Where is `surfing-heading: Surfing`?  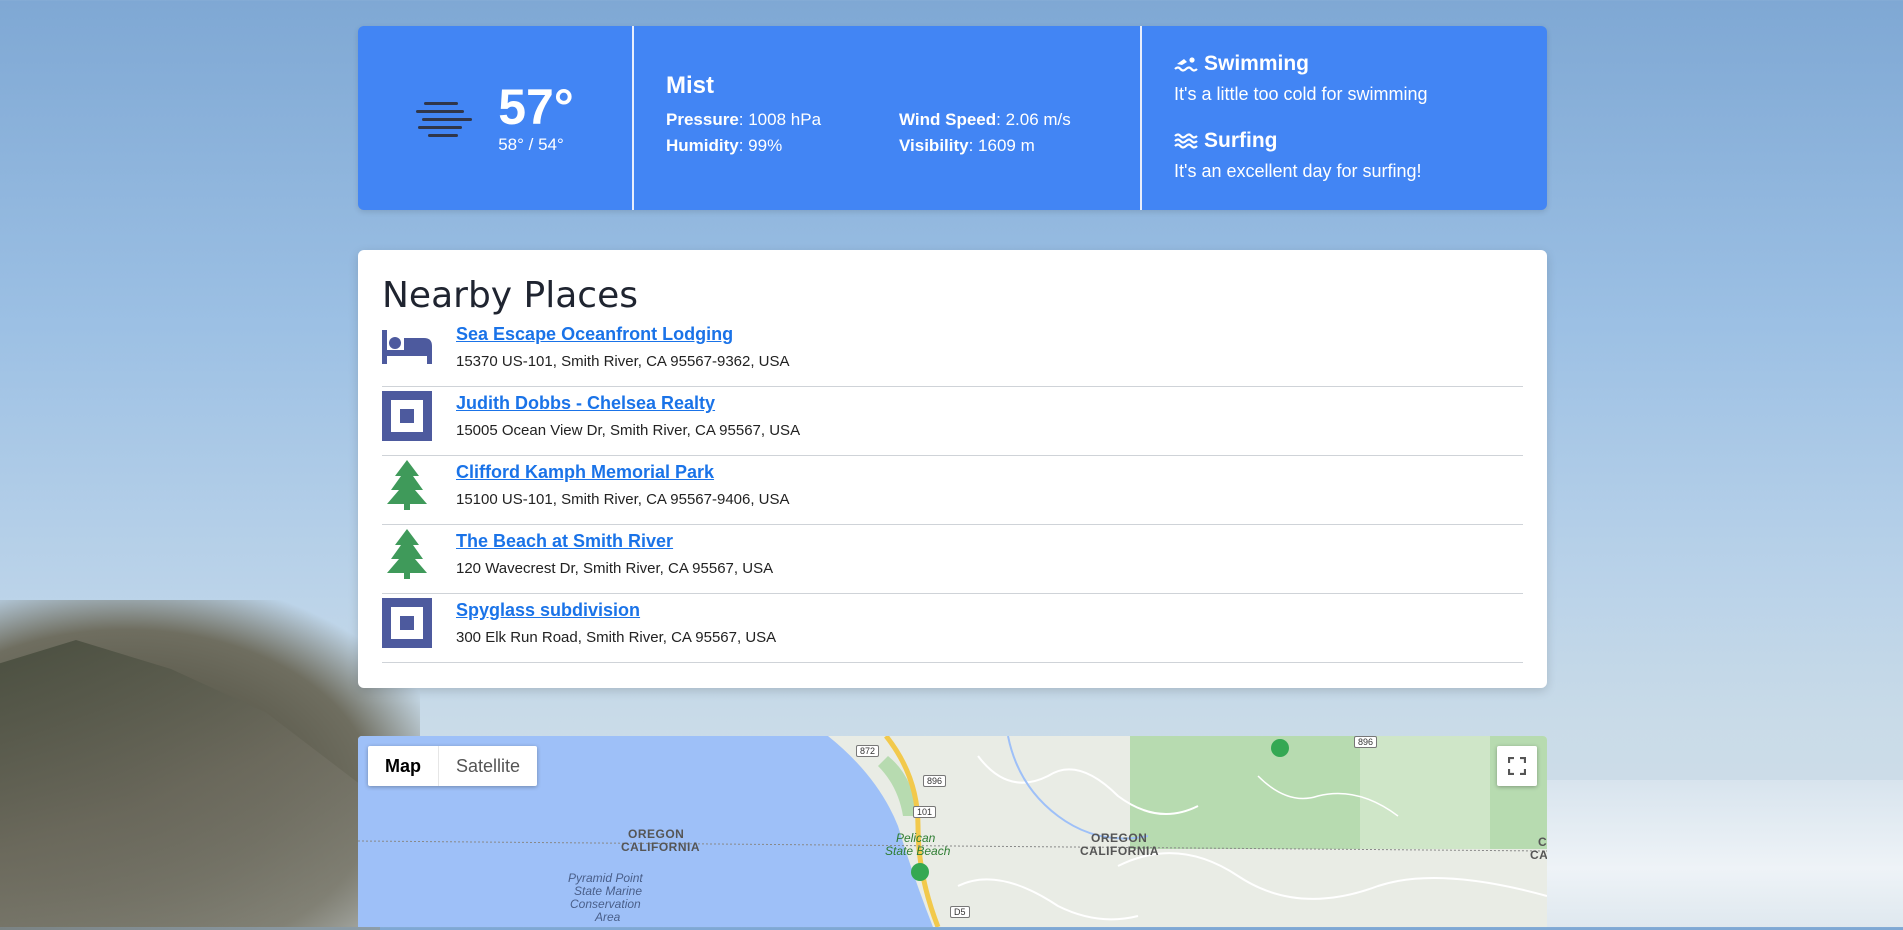 surfing-heading: Surfing is located at coordinates (1360, 141).